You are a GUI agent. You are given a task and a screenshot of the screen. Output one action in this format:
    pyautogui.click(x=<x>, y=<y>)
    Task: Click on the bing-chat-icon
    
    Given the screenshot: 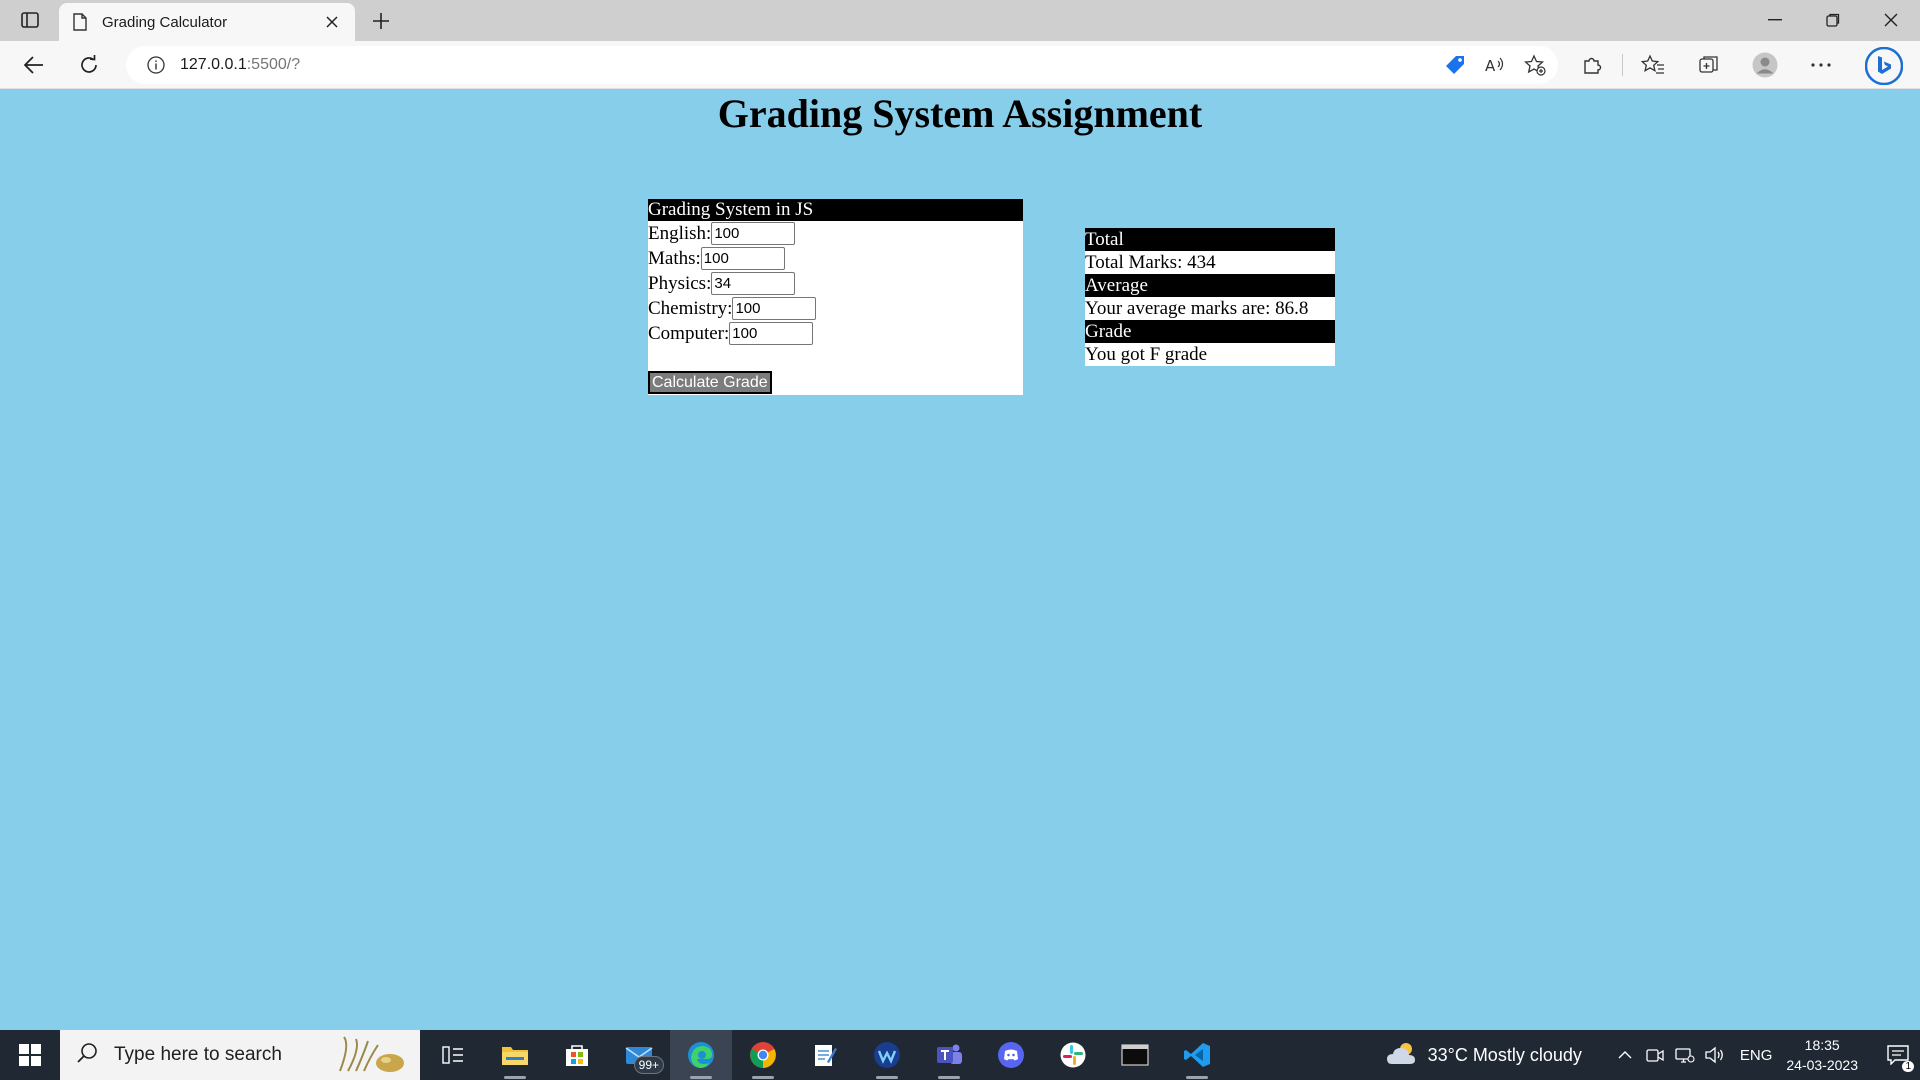 What is the action you would take?
    pyautogui.click(x=1884, y=66)
    